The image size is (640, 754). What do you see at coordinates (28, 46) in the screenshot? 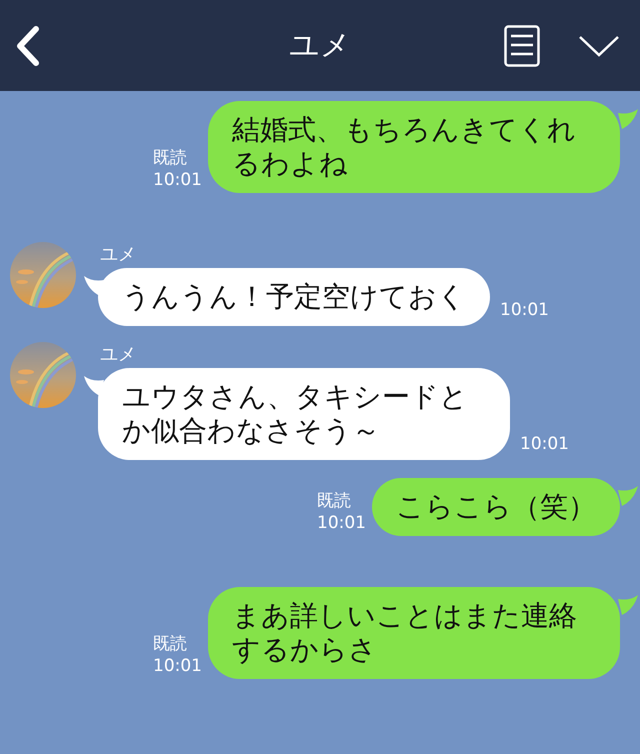
I see `back-icon` at bounding box center [28, 46].